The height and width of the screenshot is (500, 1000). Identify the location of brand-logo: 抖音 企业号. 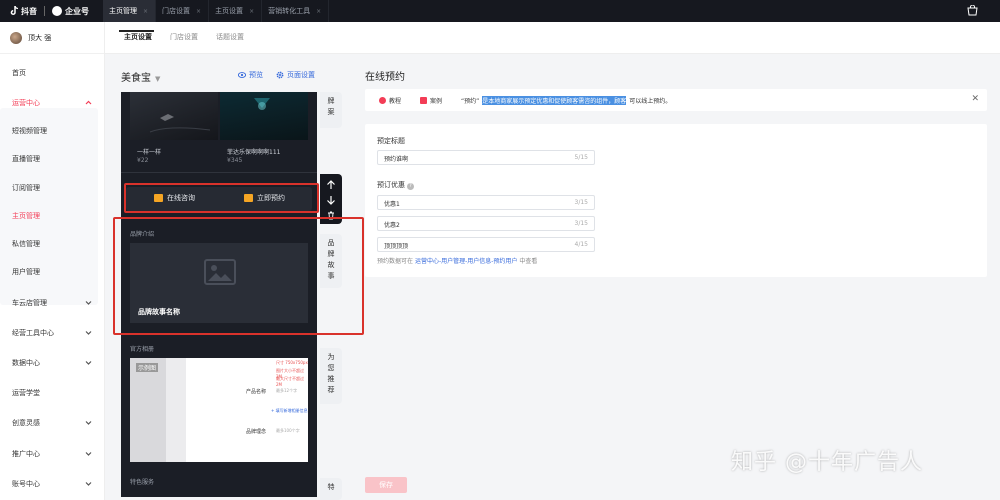
(44, 11).